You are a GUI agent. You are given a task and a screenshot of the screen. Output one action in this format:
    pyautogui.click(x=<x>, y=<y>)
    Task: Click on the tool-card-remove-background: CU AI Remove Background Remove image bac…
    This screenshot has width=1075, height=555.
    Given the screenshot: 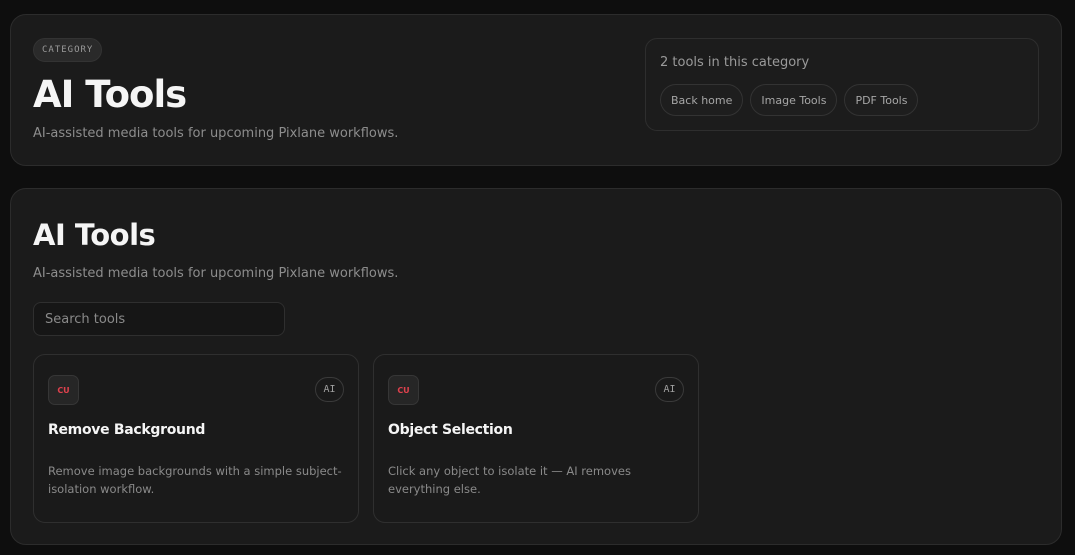 What is the action you would take?
    pyautogui.click(x=196, y=438)
    